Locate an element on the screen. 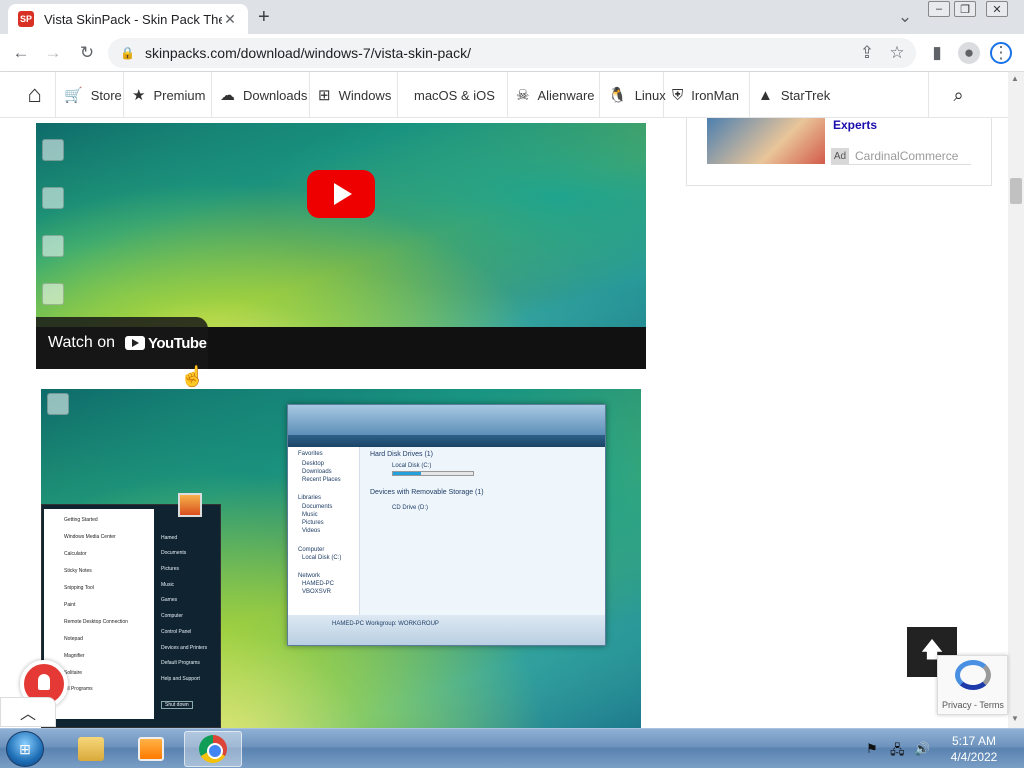 The width and height of the screenshot is (1024, 768). nav-item-store: 🛒 Store is located at coordinates (90, 95).